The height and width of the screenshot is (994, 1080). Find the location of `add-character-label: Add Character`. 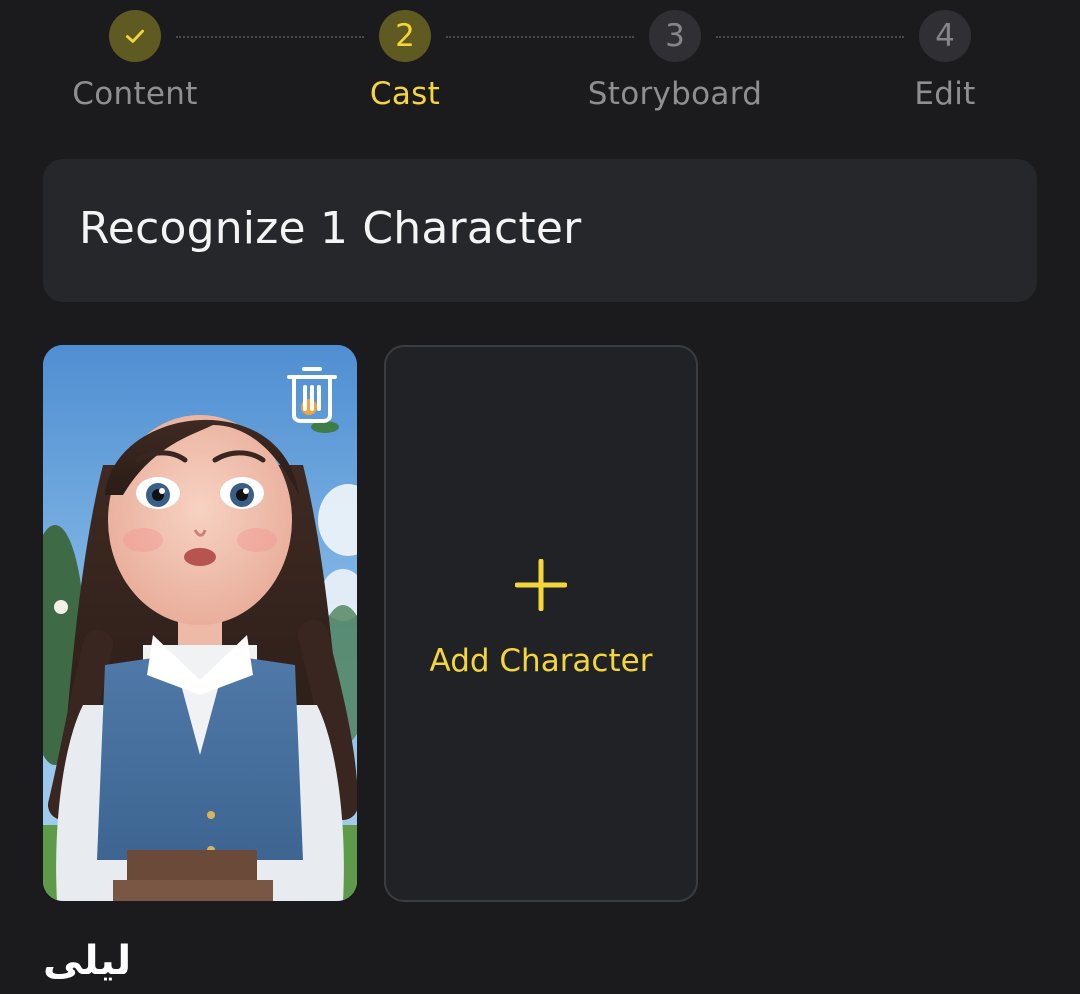

add-character-label: Add Character is located at coordinates (541, 661).